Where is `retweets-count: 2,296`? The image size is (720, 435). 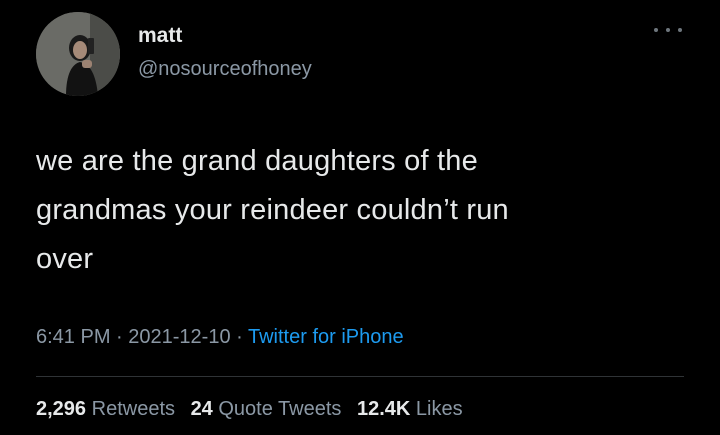
retweets-count: 2,296 is located at coordinates (61, 409).